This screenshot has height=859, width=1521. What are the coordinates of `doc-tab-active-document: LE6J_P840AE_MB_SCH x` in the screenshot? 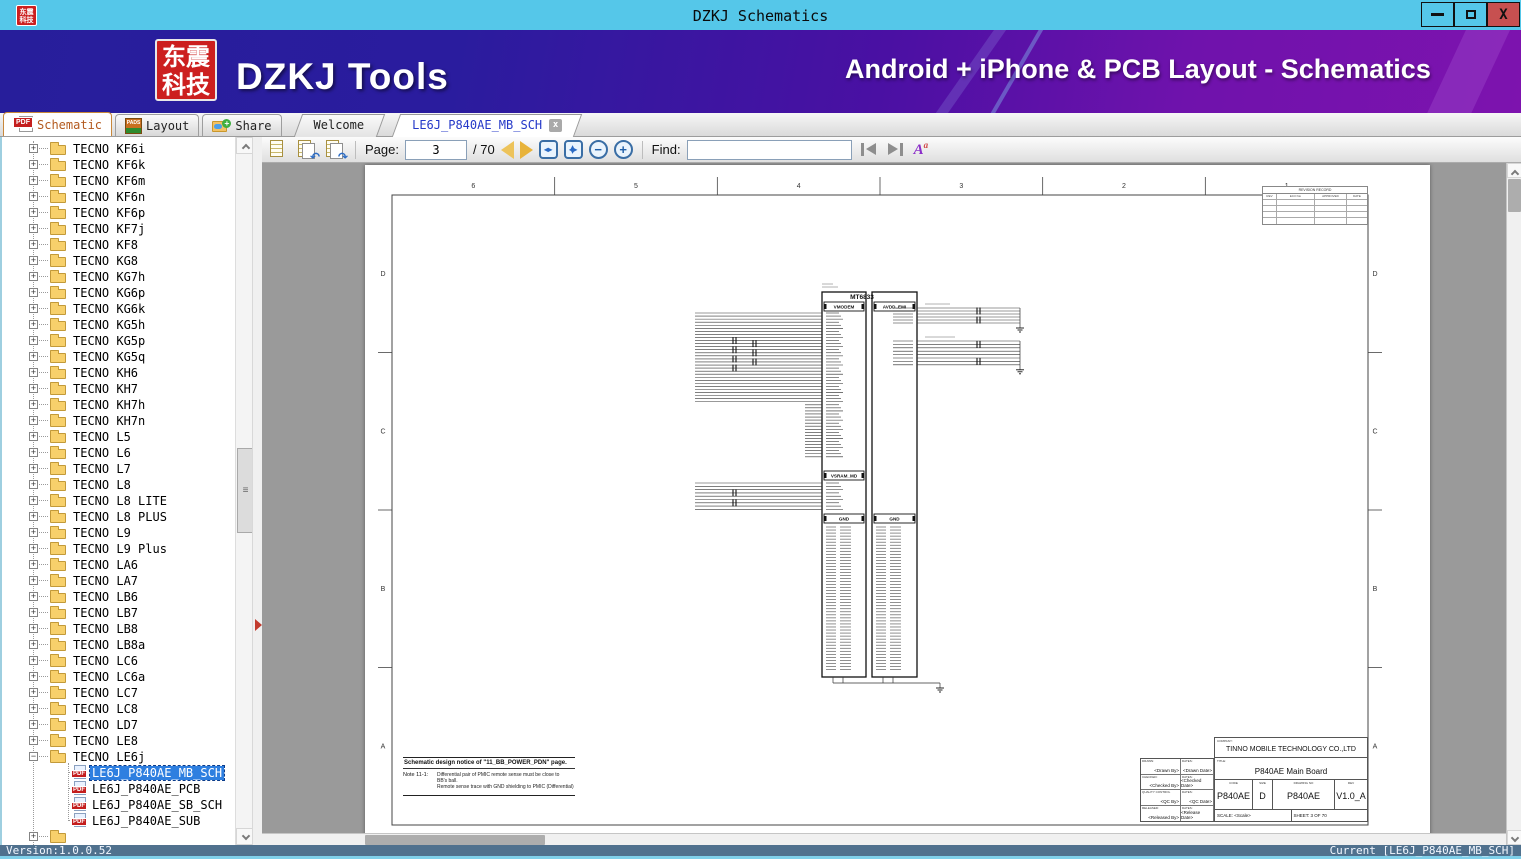 It's located at (487, 125).